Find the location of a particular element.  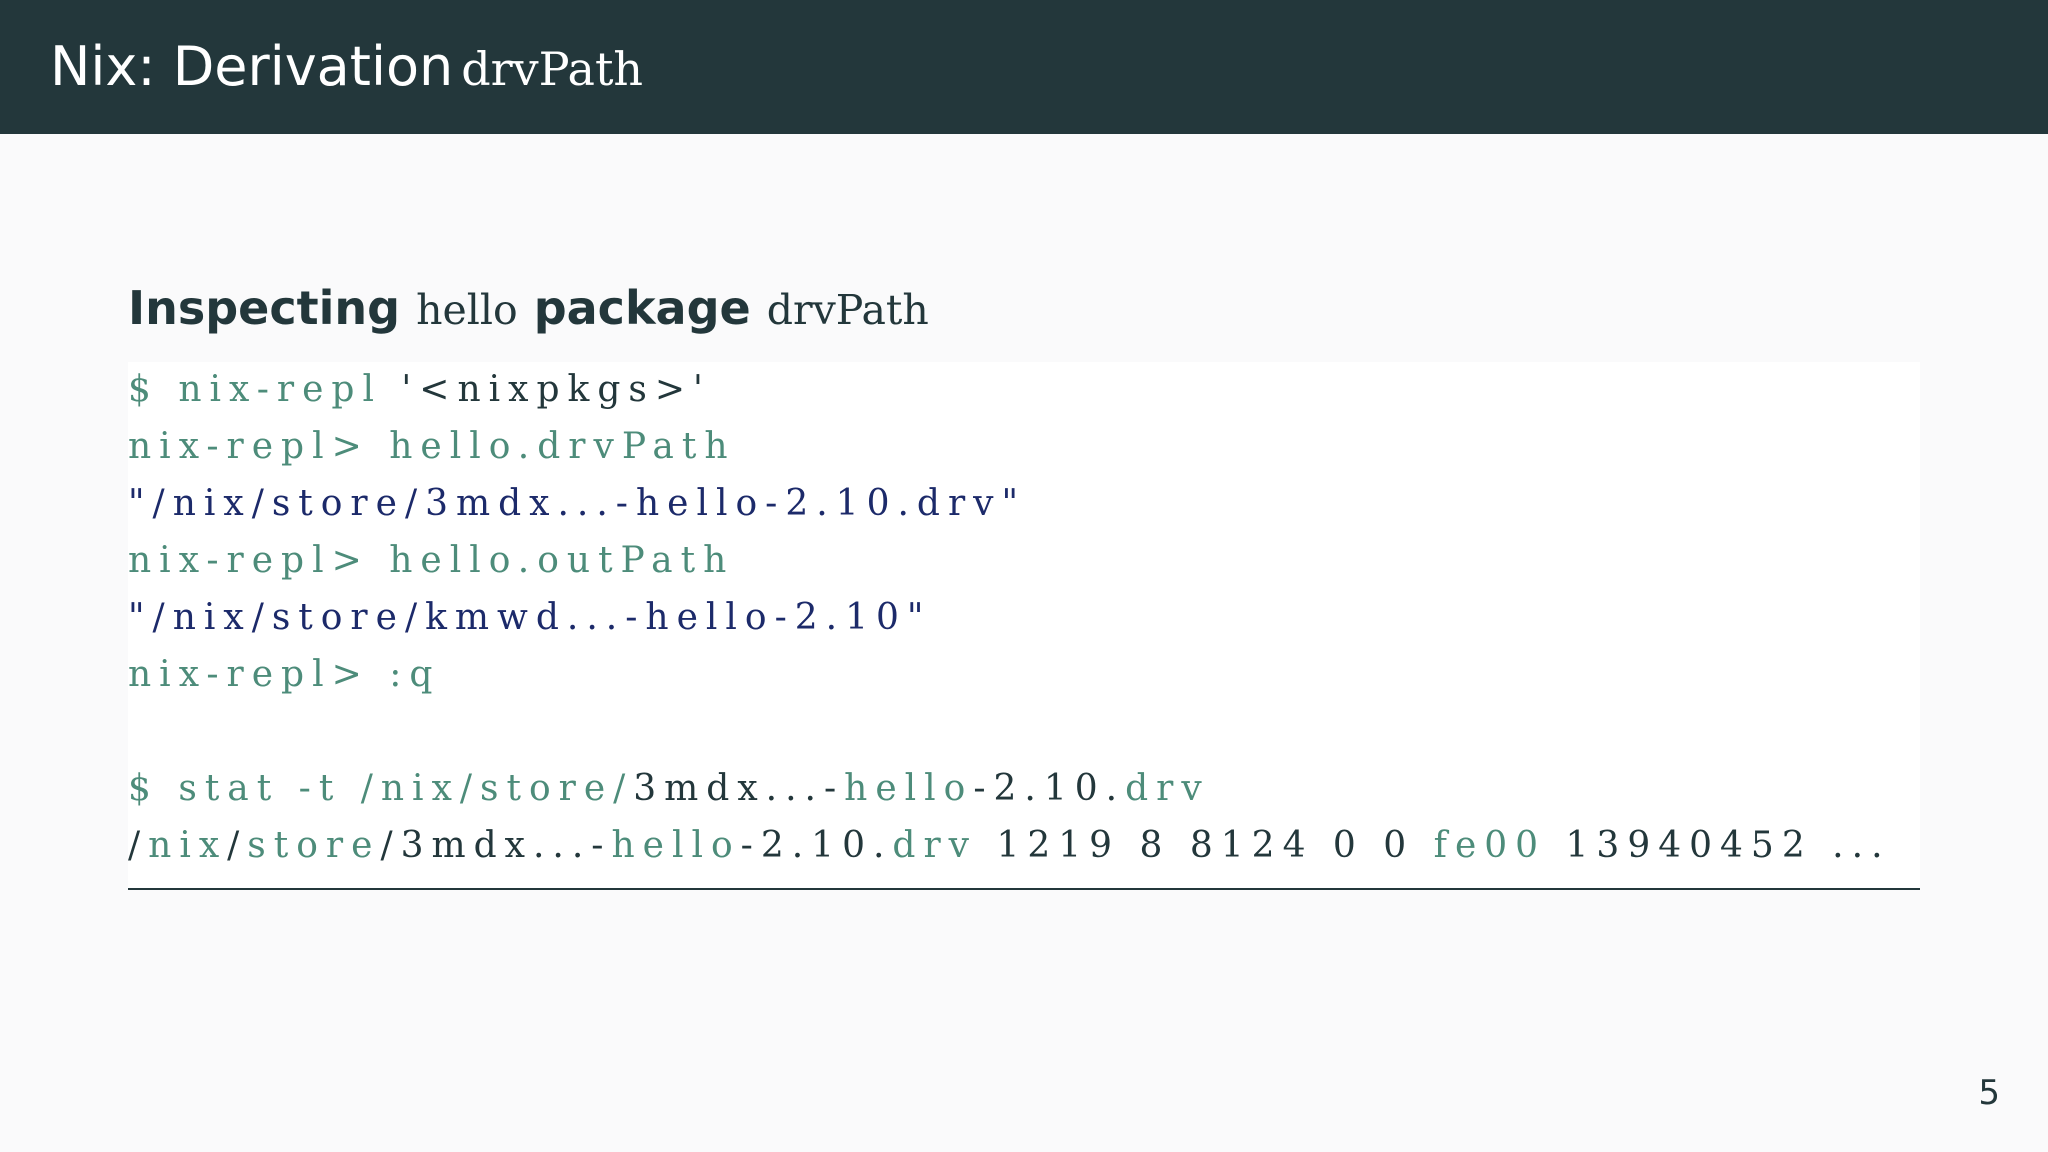

repl-command: hello.drvPath is located at coordinates (552, 446).